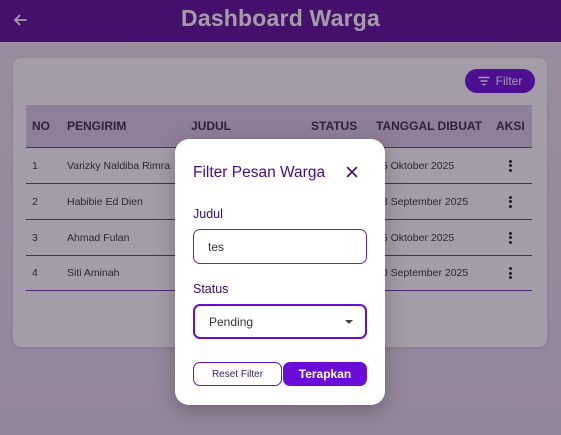  What do you see at coordinates (259, 172) in the screenshot?
I see `dialog-title: Filter Pesan Warga` at bounding box center [259, 172].